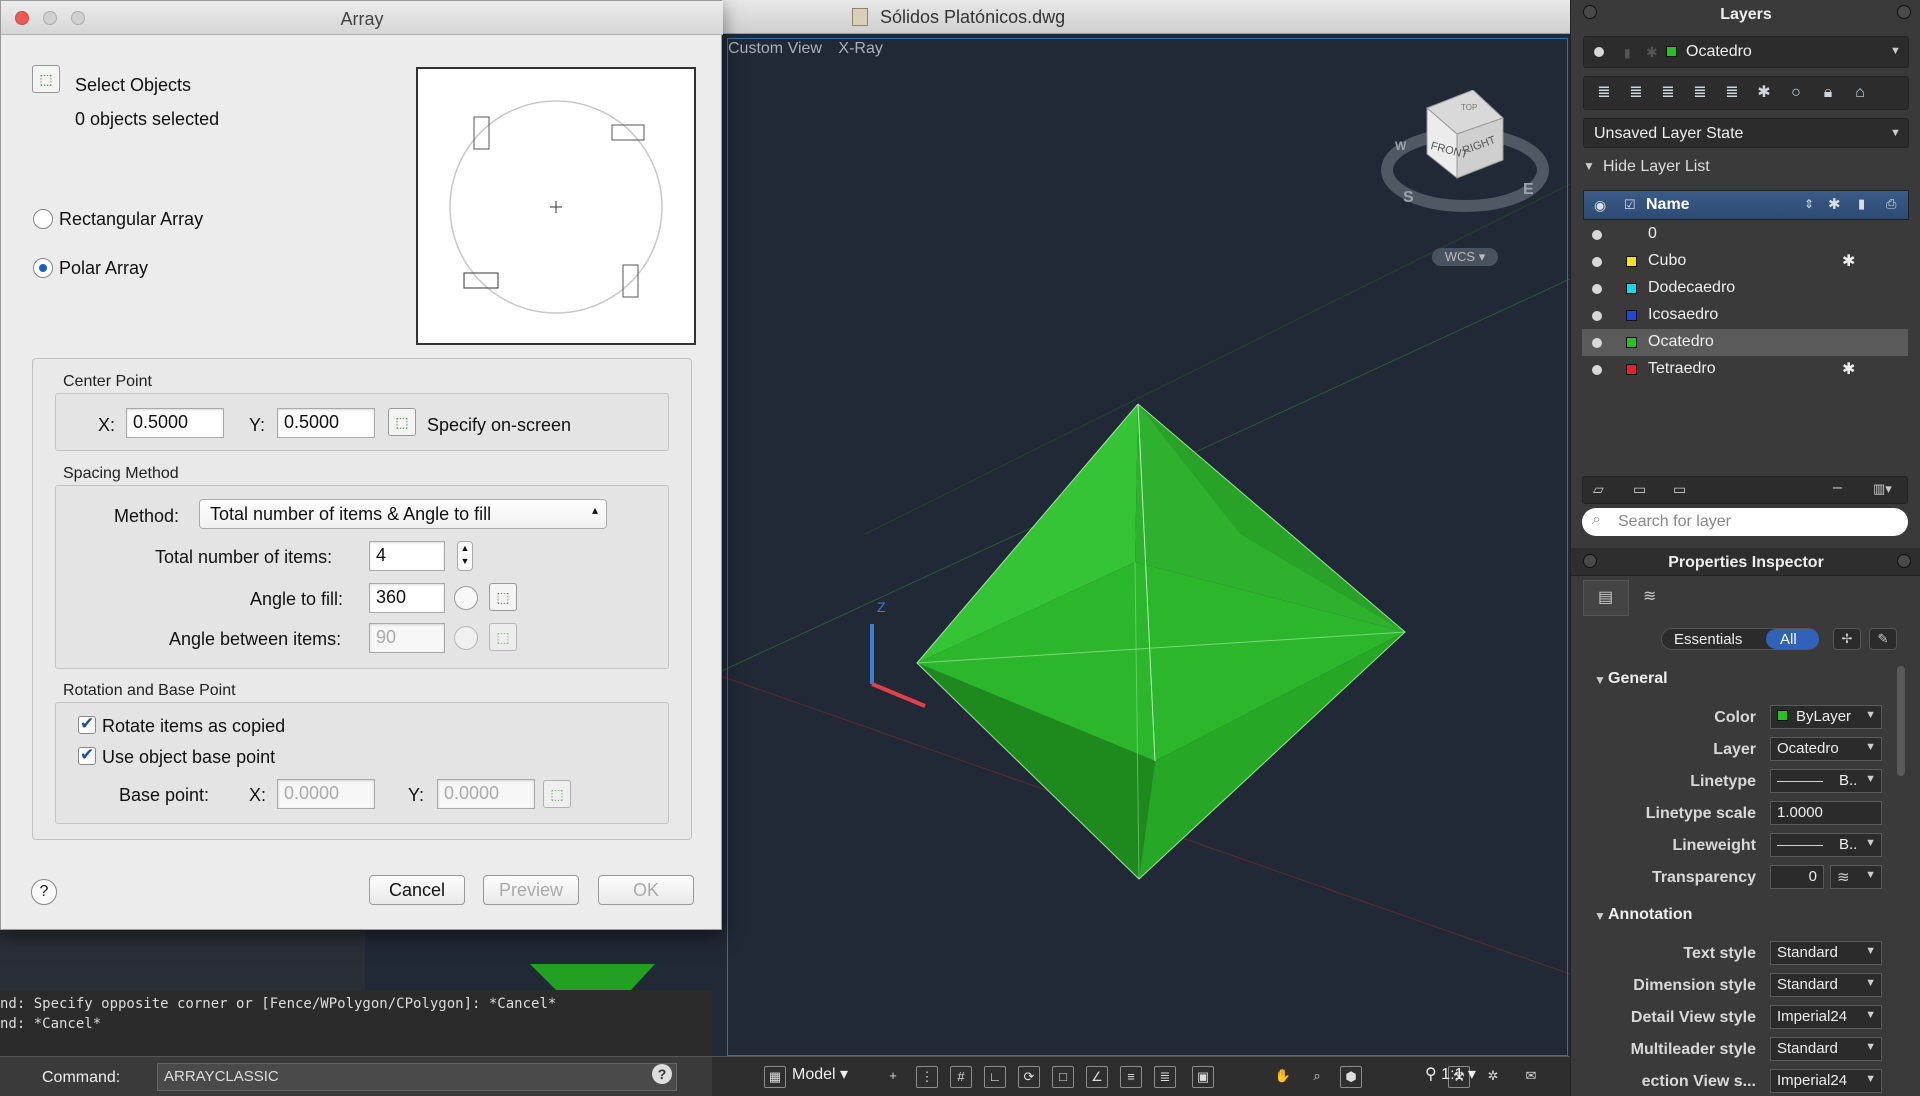  Describe the element at coordinates (1590, 12) in the screenshot. I see `panel-close-icon` at that location.